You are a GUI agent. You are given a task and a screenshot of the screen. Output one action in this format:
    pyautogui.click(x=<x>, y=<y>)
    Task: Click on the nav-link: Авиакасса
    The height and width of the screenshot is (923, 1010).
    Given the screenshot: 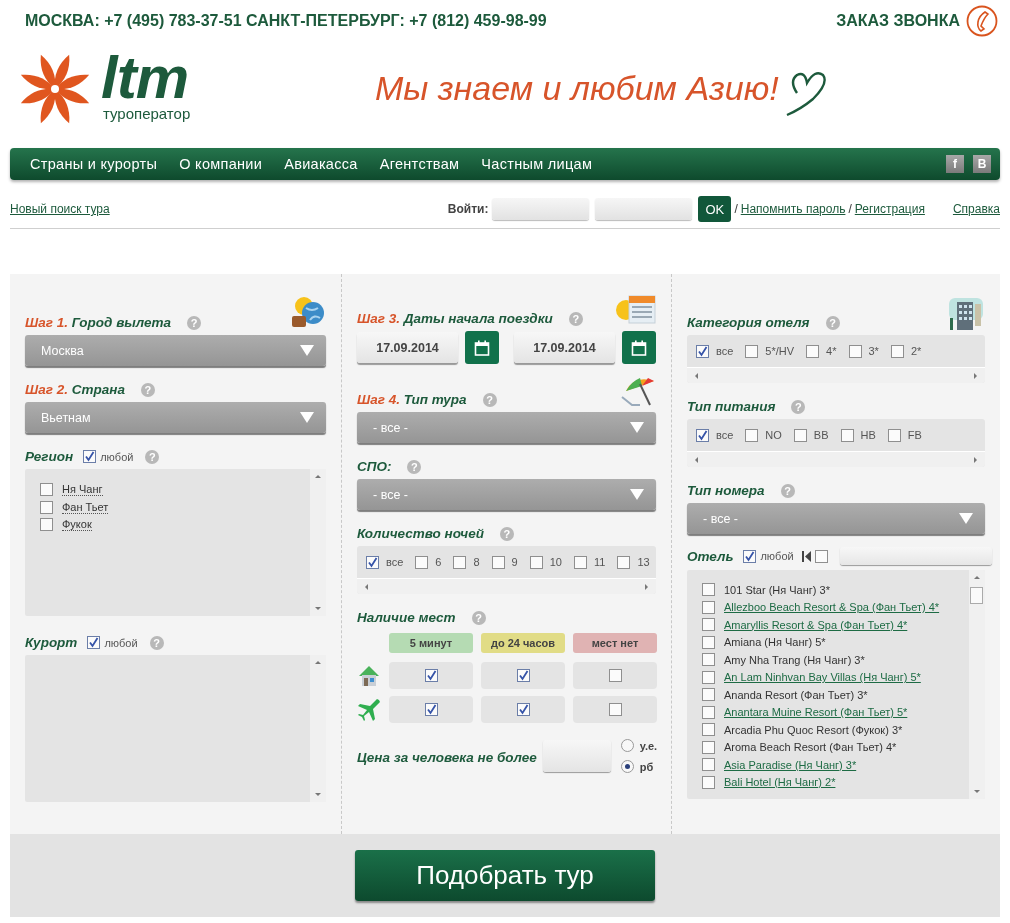 What is the action you would take?
    pyautogui.click(x=321, y=164)
    